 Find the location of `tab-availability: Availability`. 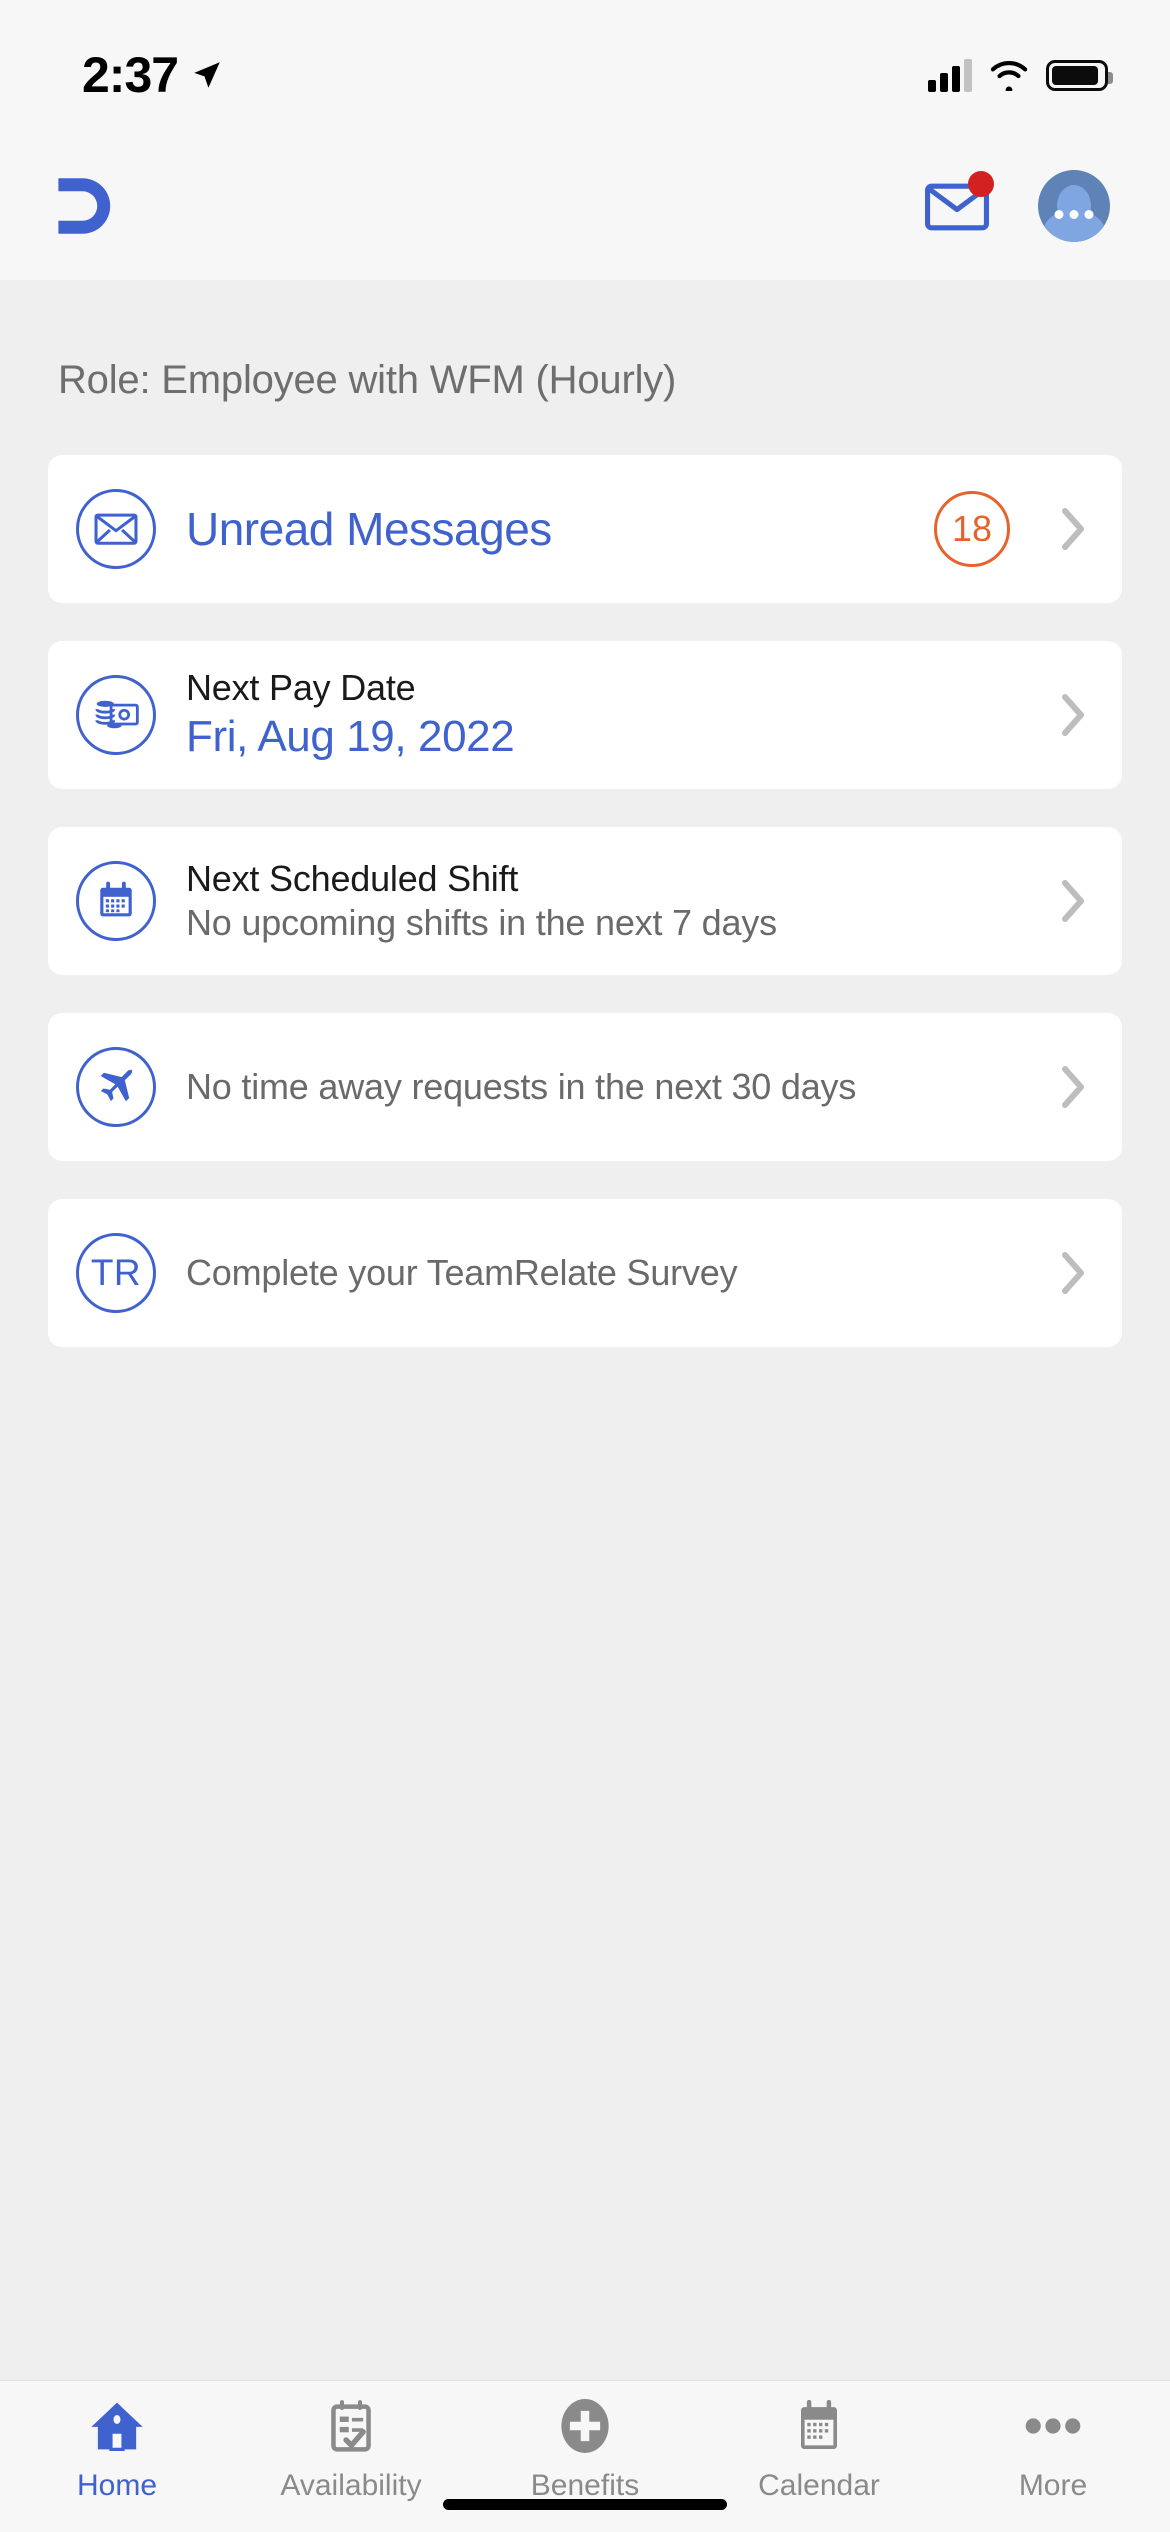

tab-availability: Availability is located at coordinates (351, 2449).